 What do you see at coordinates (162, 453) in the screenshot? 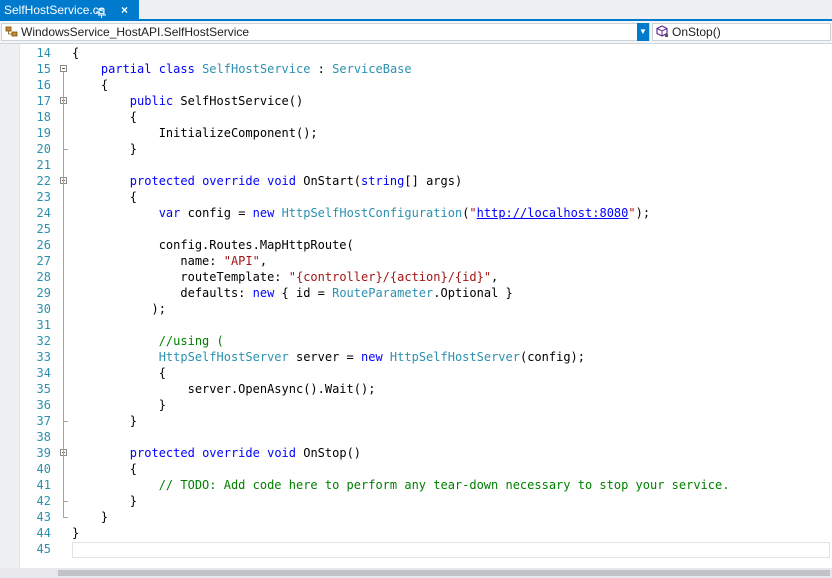
I see `code-token: protected` at bounding box center [162, 453].